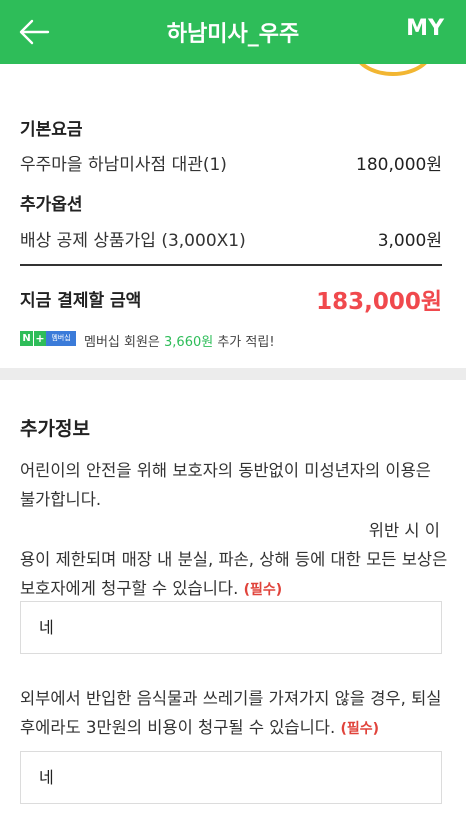 This screenshot has height=833, width=466. What do you see at coordinates (123, 165) in the screenshot?
I see `base-fee-item: 우주마을 하남미사점 대관(1)` at bounding box center [123, 165].